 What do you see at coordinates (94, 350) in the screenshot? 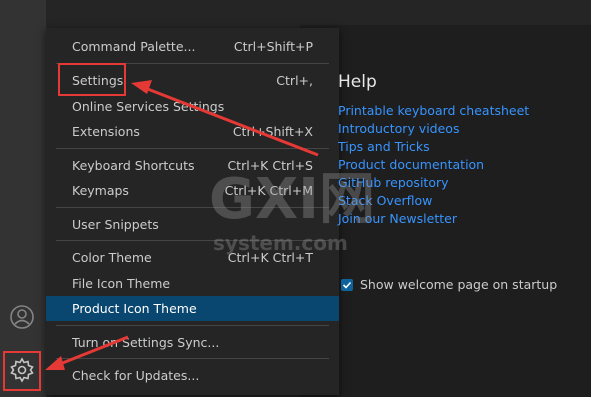
I see `gear-arrow-shaft` at bounding box center [94, 350].